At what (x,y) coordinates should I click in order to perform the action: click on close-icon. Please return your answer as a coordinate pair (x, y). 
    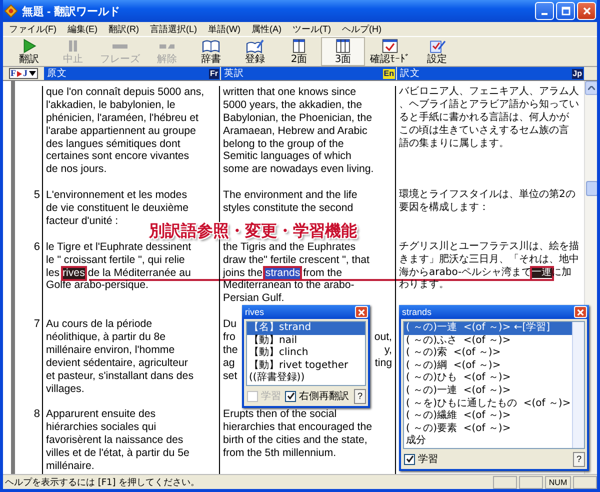
    Looking at the image, I should click on (361, 312).